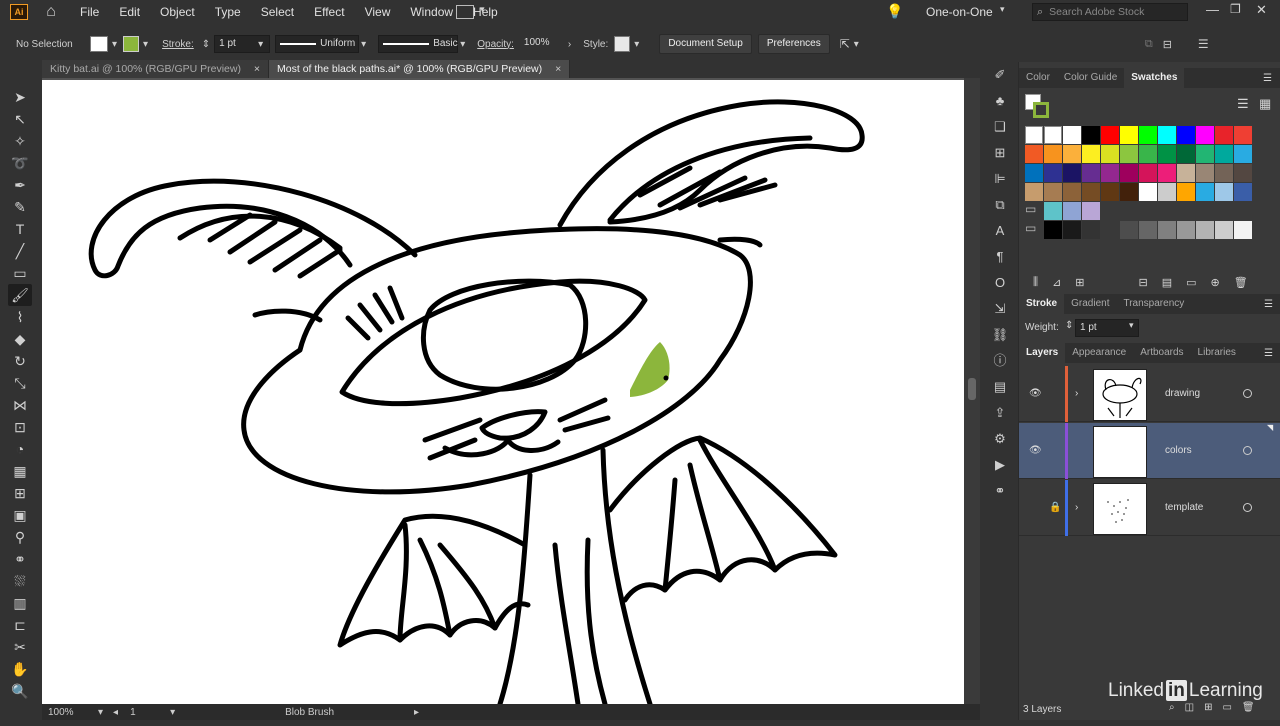  What do you see at coordinates (20, 515) in the screenshot?
I see `gradient-tool-icon: ▣` at bounding box center [20, 515].